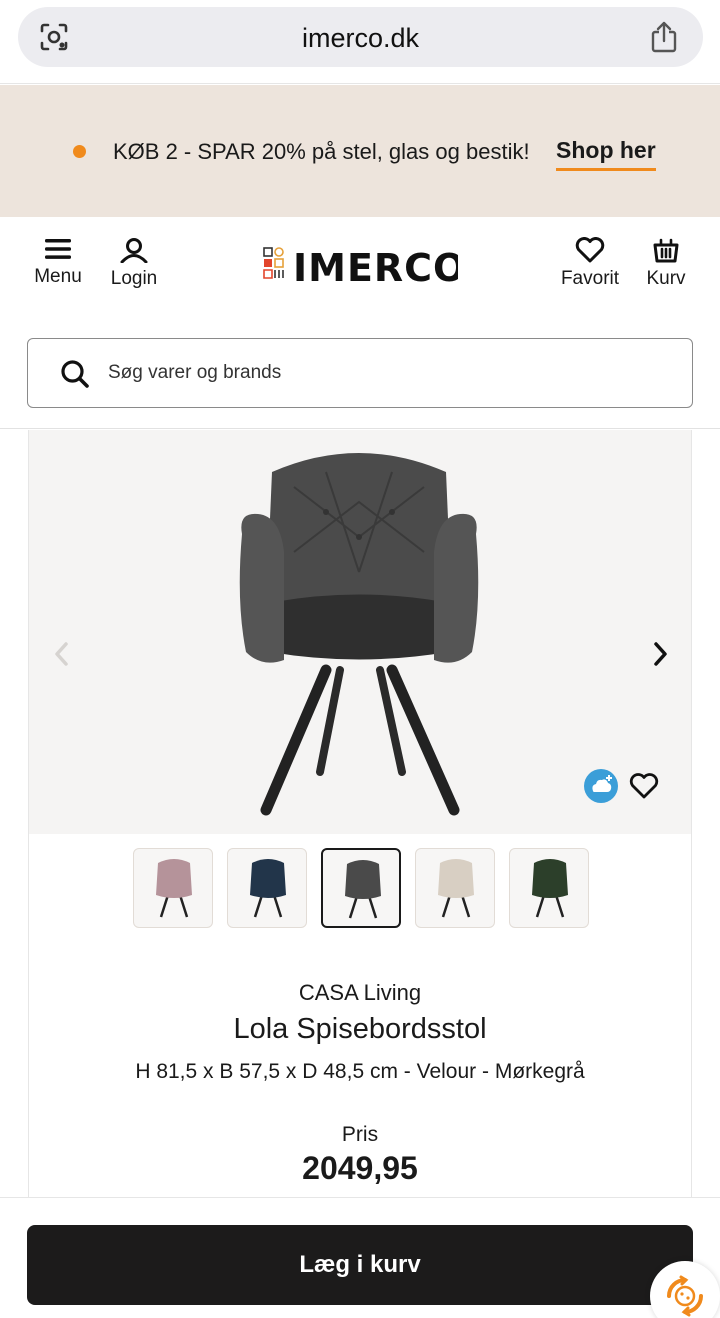  I want to click on cloud-badge-icon, so click(601, 786).